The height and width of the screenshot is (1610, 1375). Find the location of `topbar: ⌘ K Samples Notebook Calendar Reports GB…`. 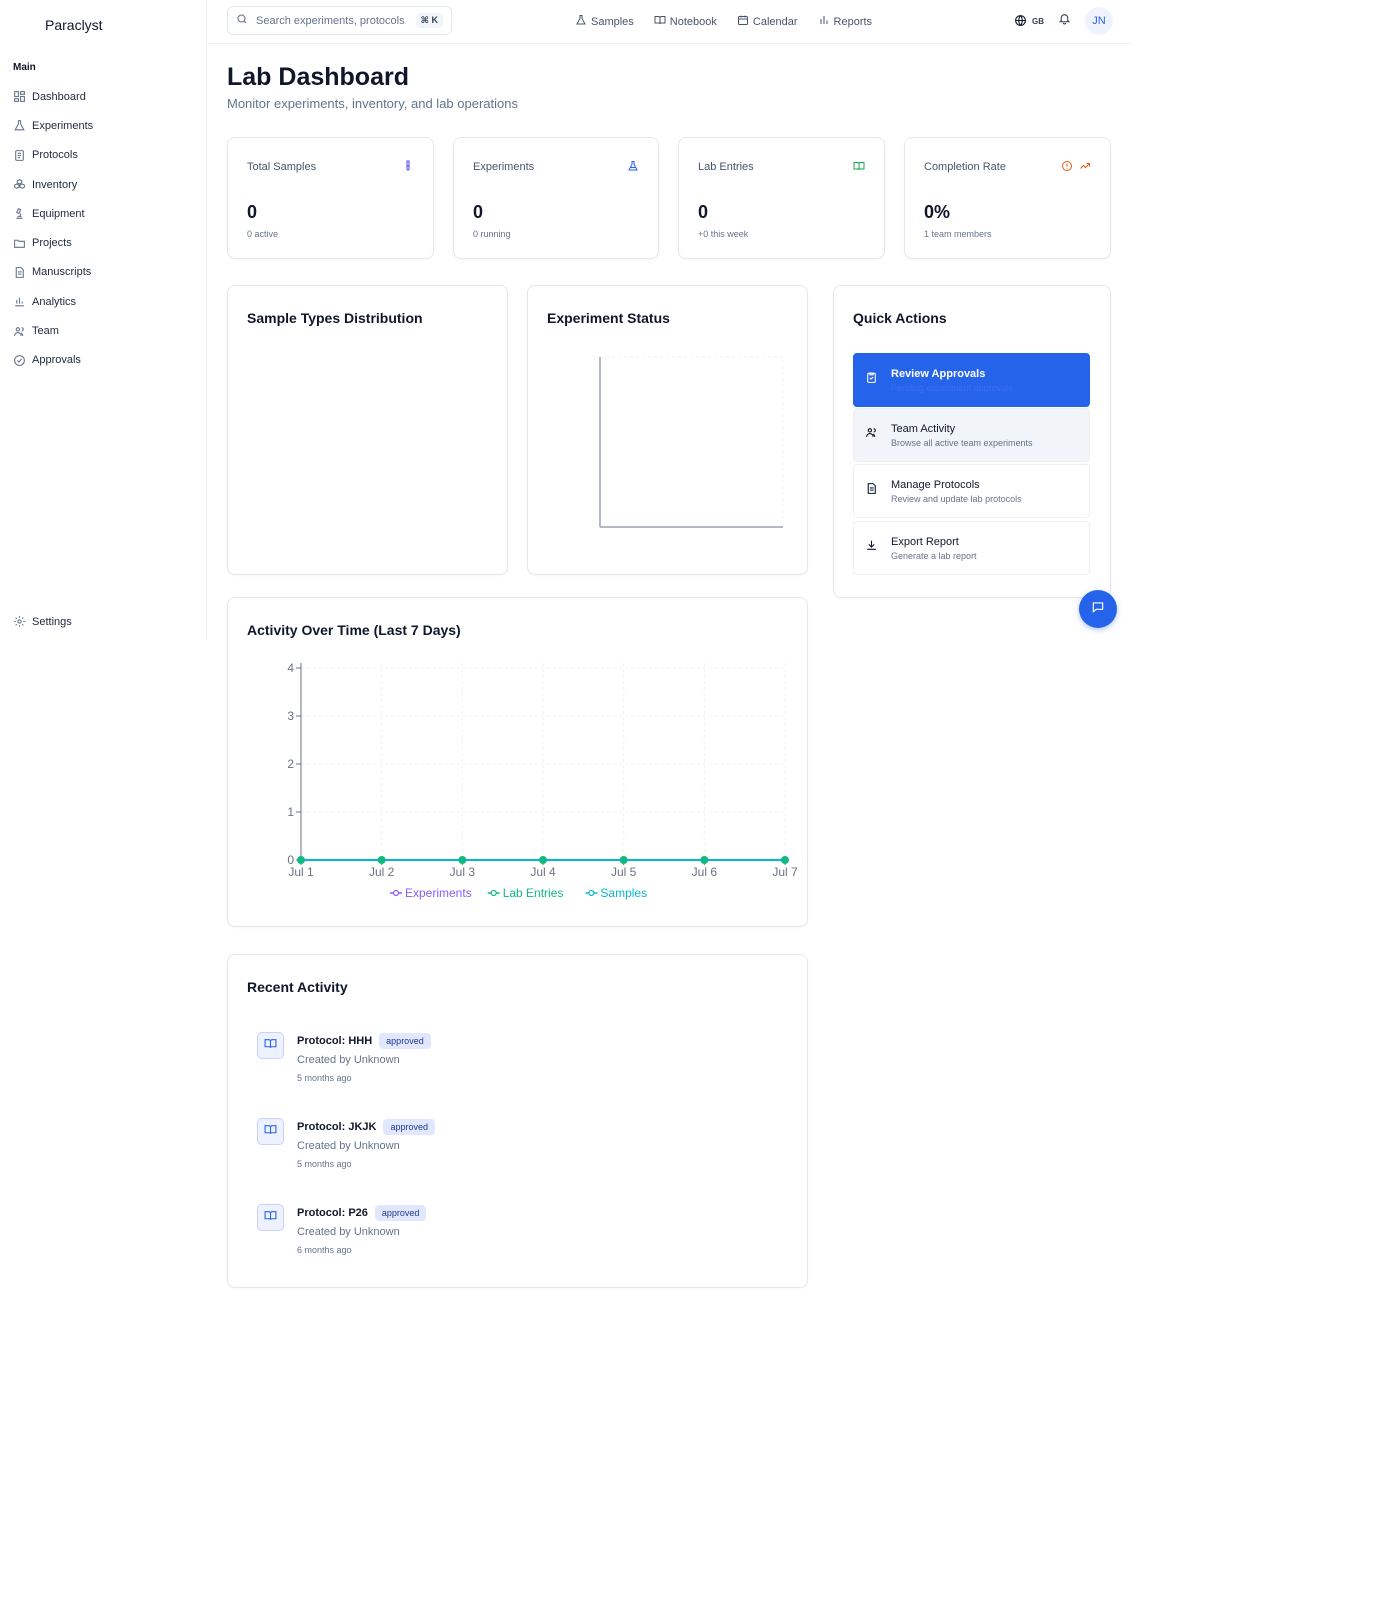

topbar: ⌘ K Samples Notebook Calendar Reports GB… is located at coordinates (669, 22).